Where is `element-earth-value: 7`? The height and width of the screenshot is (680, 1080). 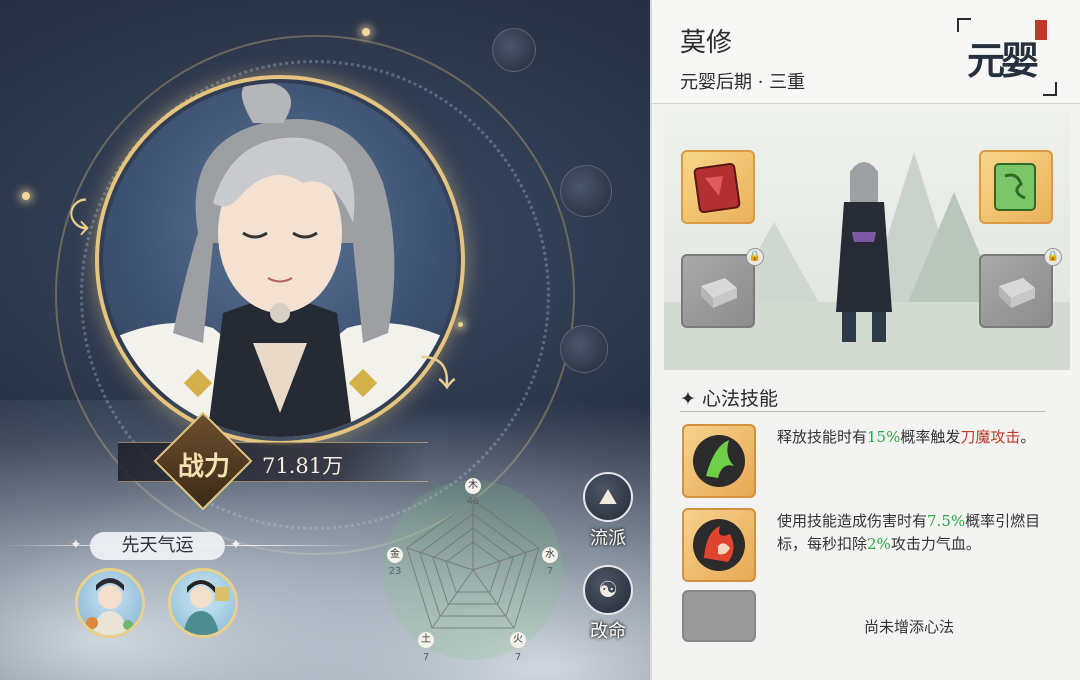
element-earth-value: 7 is located at coordinates (426, 657).